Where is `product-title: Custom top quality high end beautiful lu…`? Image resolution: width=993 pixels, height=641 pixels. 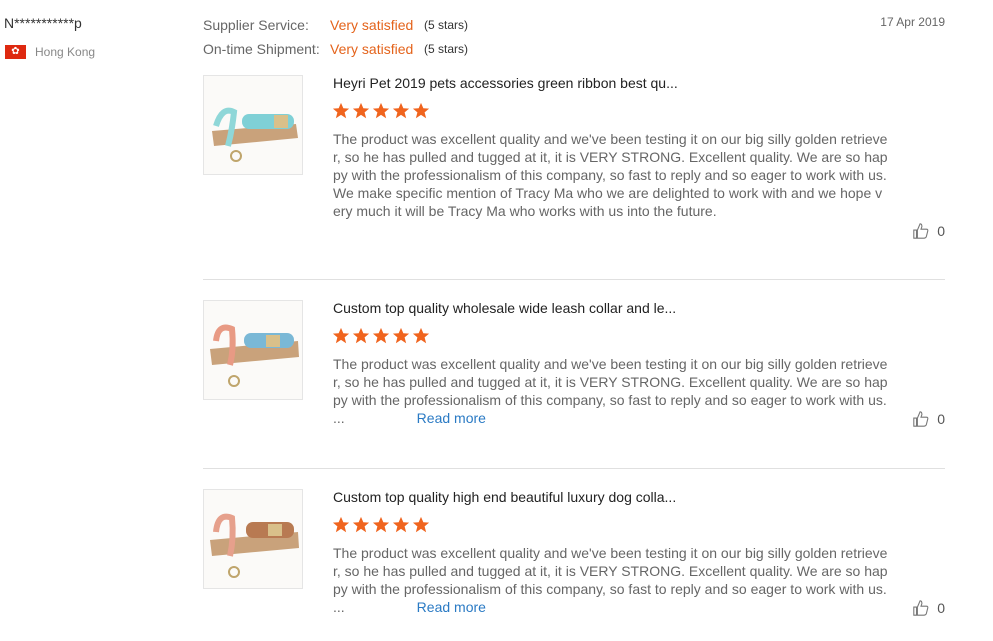
product-title: Custom top quality high end beautiful lu… is located at coordinates (504, 497).